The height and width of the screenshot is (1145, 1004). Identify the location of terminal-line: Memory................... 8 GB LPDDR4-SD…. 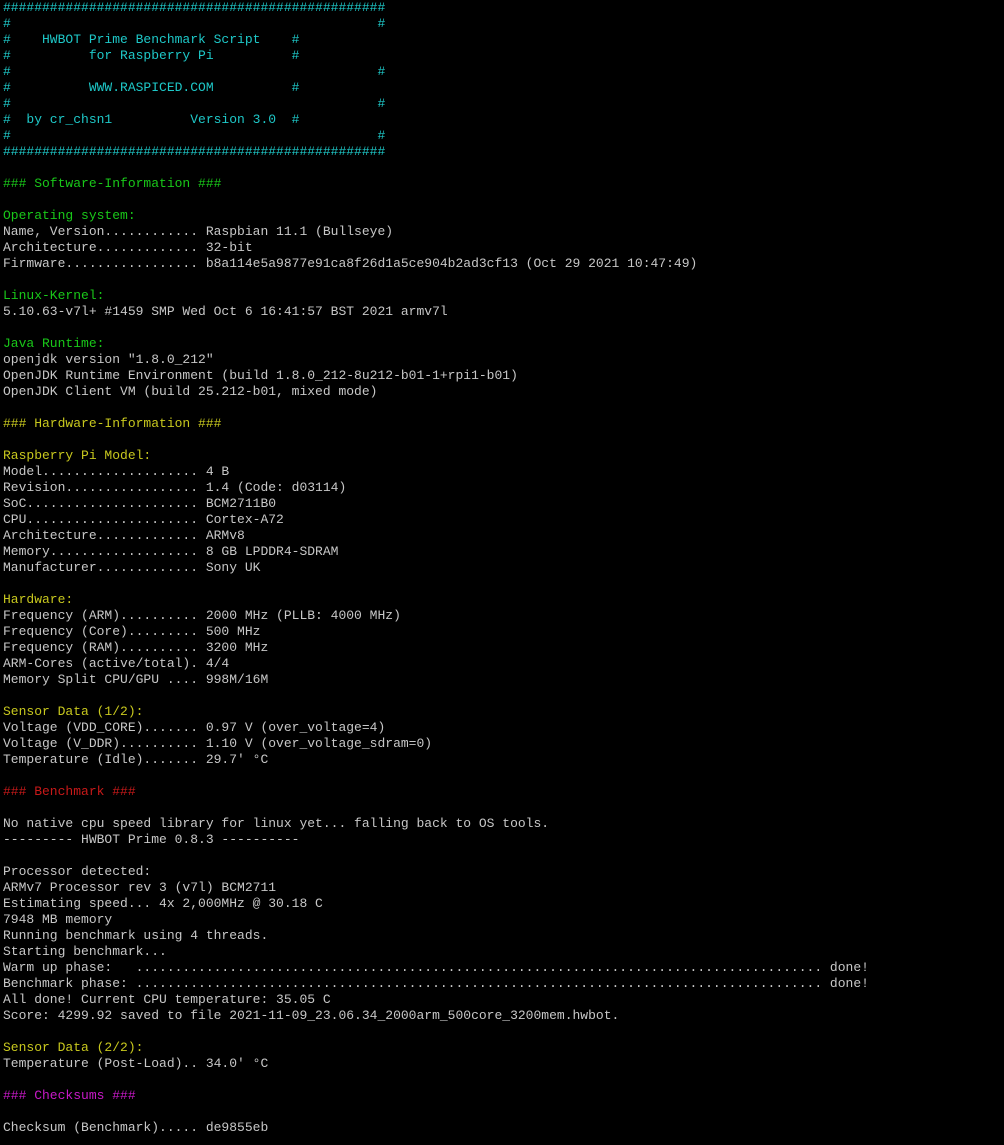
(171, 551).